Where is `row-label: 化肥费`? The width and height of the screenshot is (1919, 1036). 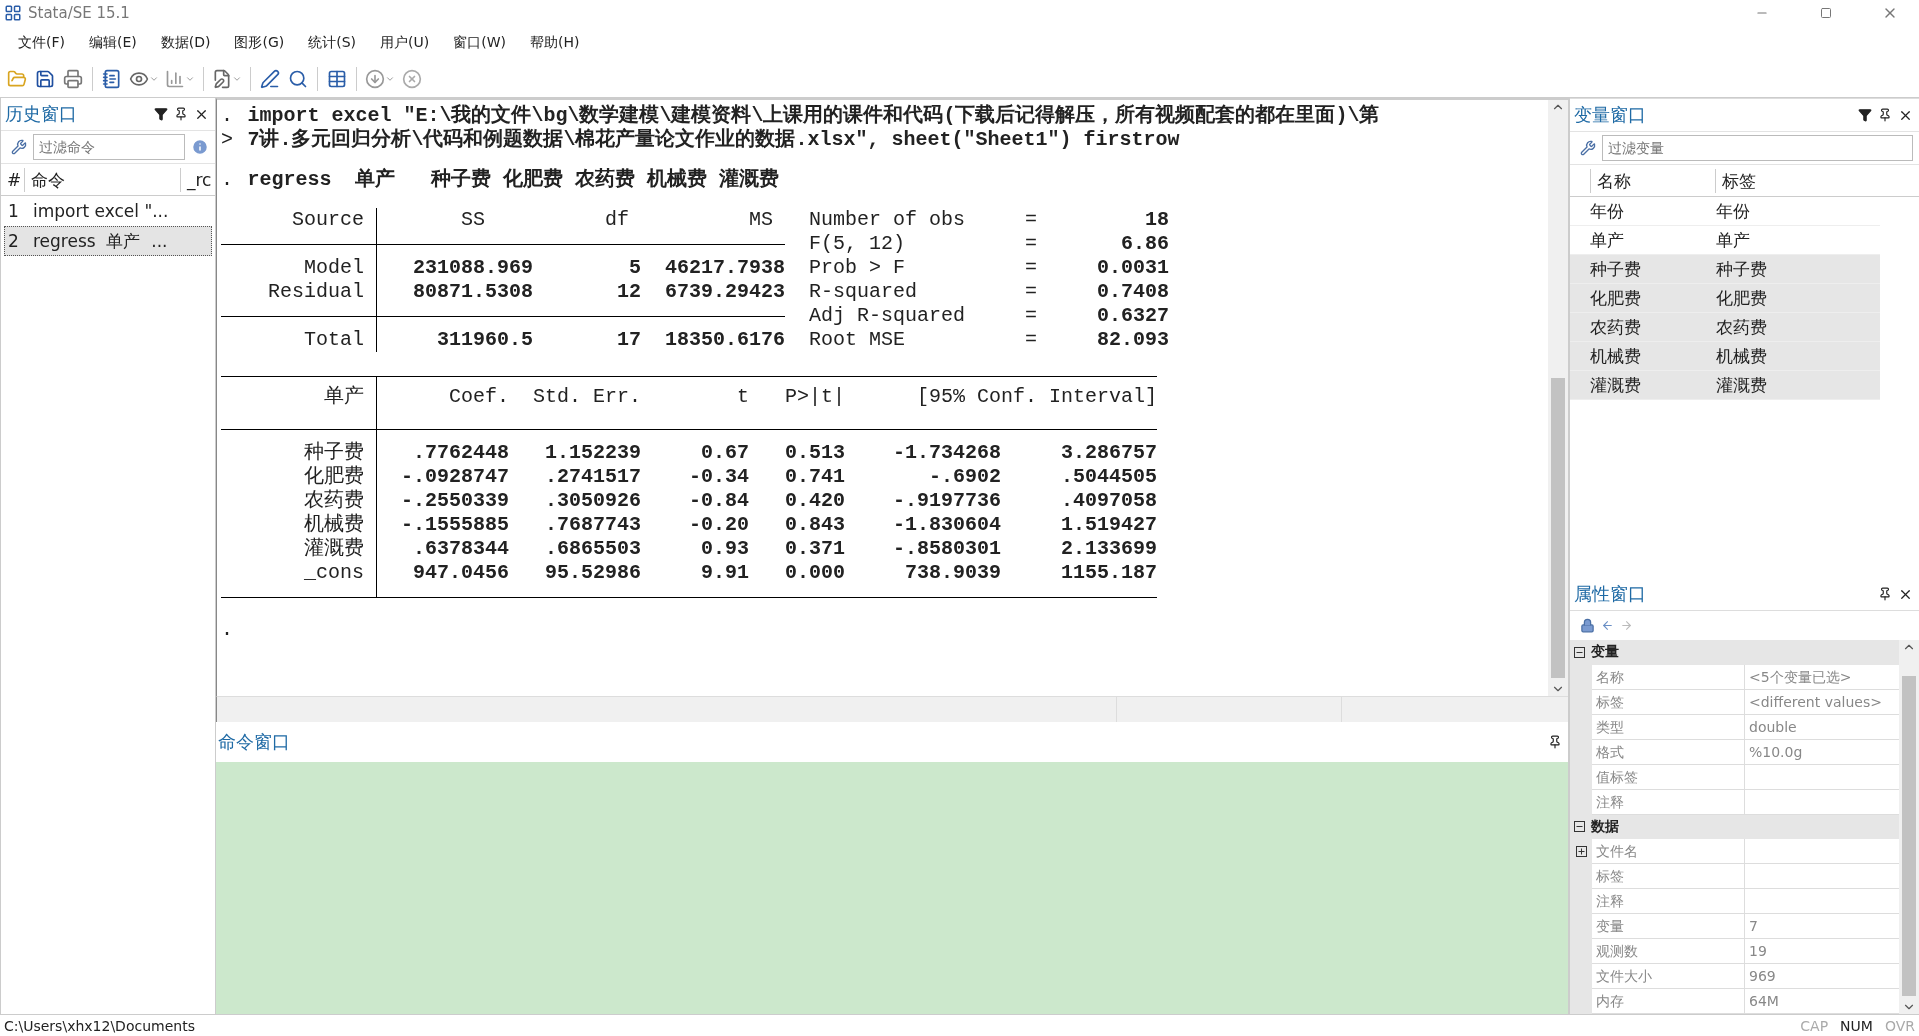 row-label: 化肥费 is located at coordinates (334, 477).